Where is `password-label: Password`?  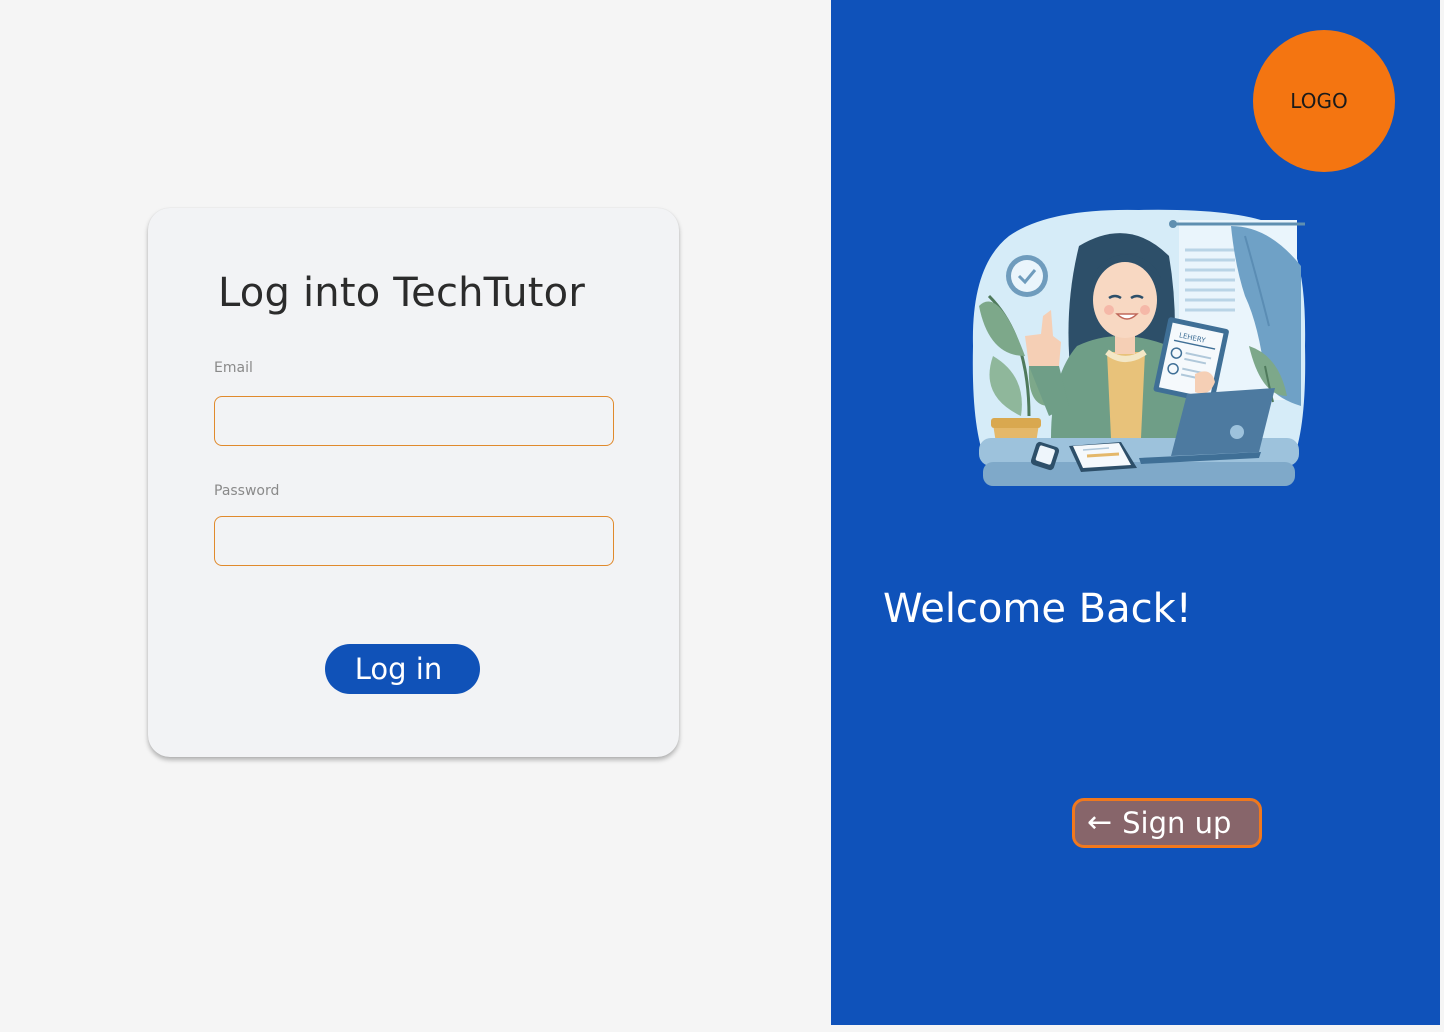 password-label: Password is located at coordinates (247, 491).